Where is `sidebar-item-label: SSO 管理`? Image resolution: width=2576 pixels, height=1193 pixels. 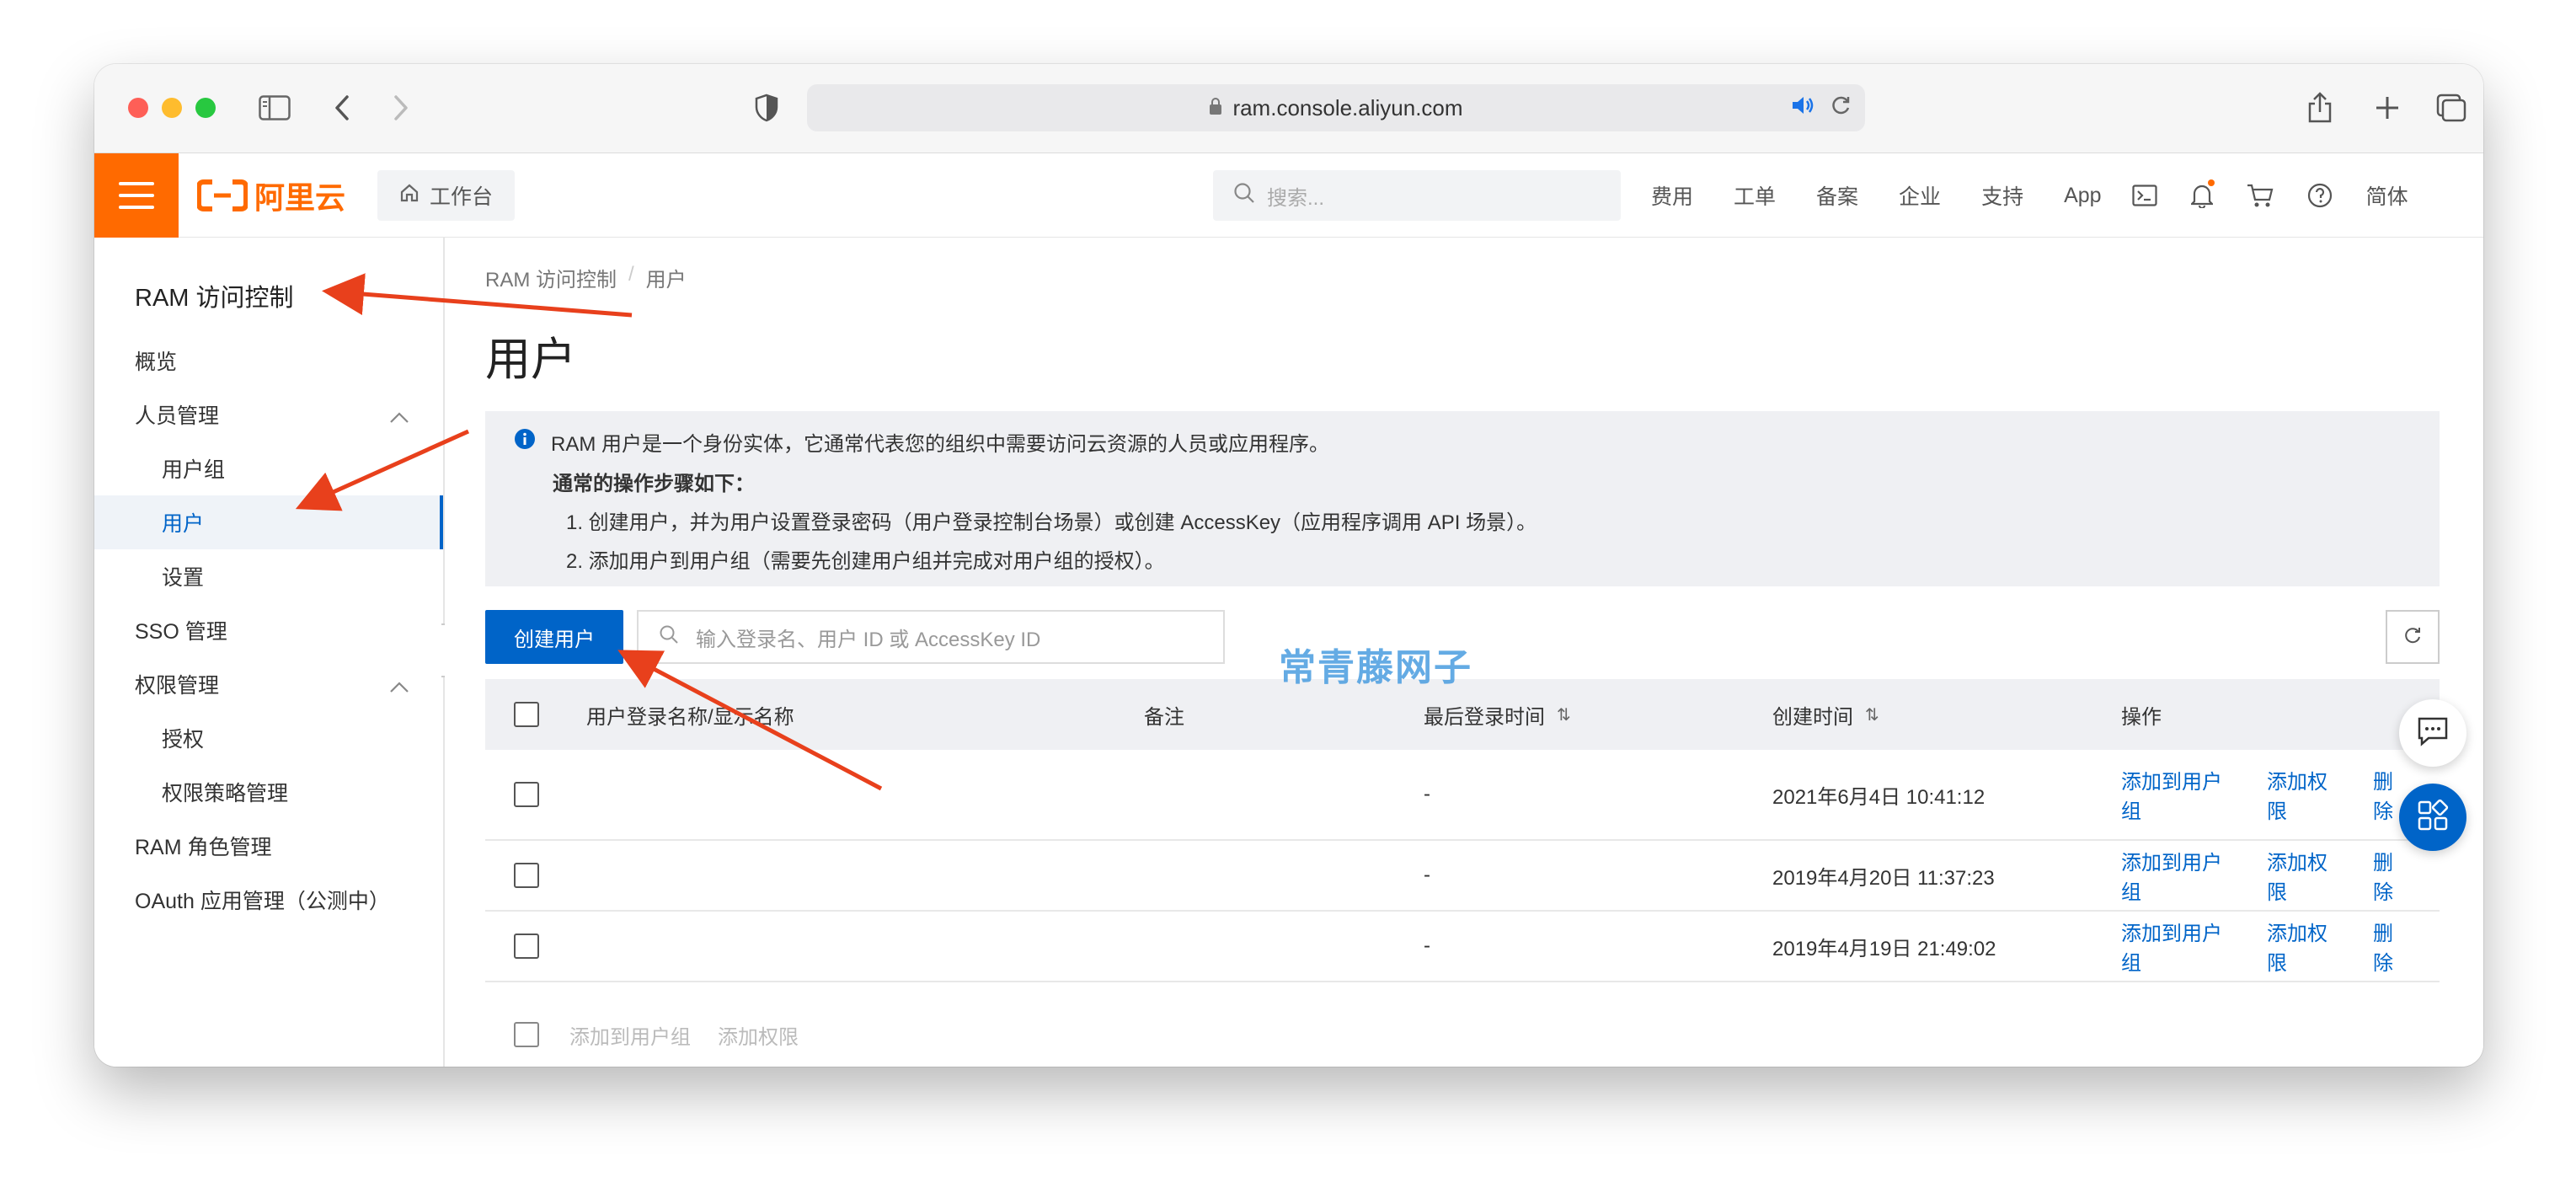
sidebar-item-label: SSO 管理 is located at coordinates (181, 632).